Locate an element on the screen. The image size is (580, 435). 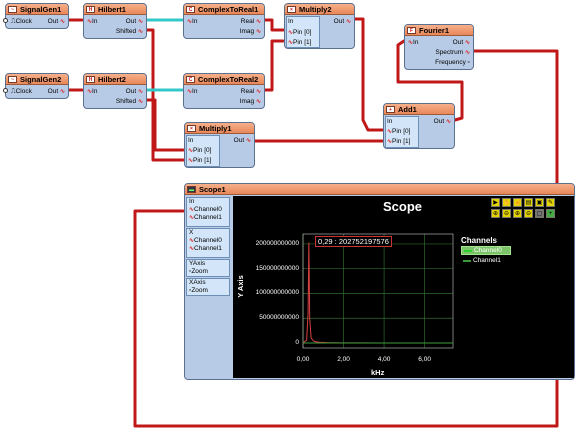
node-title: Multiply1 is located at coordinates (215, 128).